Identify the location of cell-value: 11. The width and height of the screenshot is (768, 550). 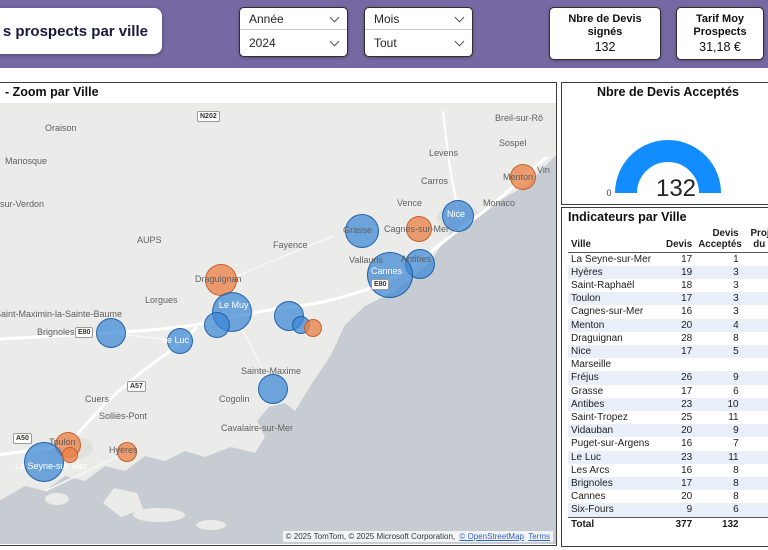
(733, 417).